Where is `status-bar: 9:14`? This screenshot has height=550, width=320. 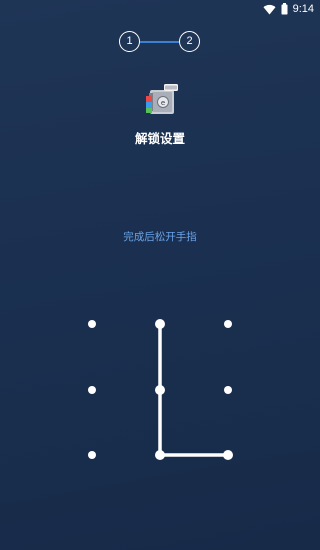 status-bar: 9:14 is located at coordinates (160, 9).